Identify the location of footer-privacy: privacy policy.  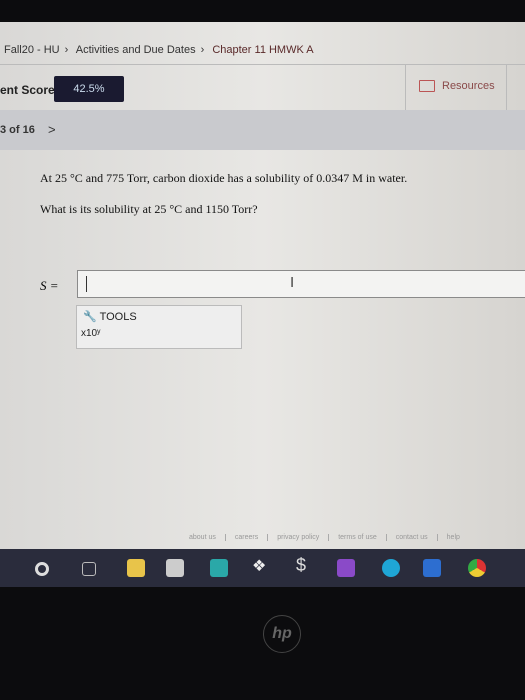
(299, 537).